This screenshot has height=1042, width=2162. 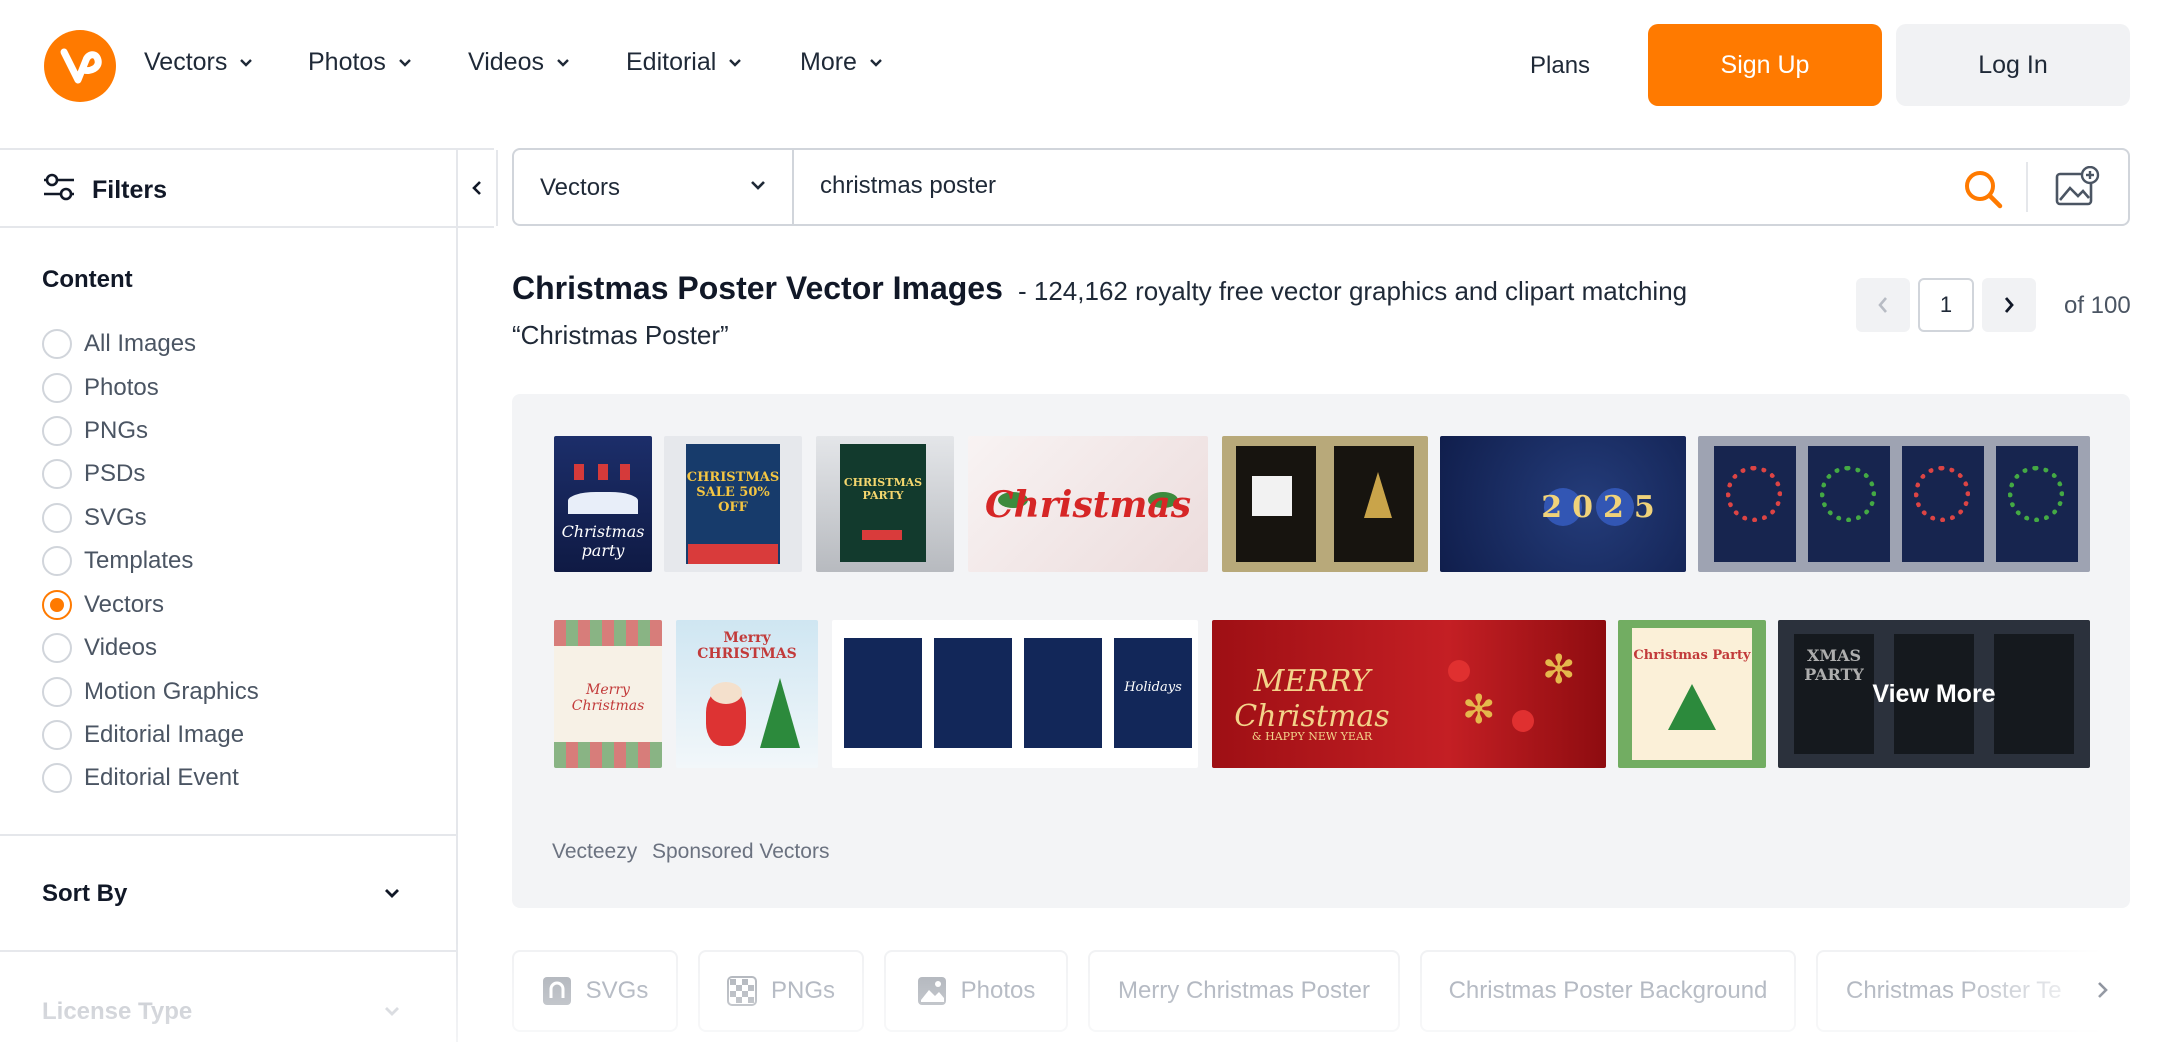 What do you see at coordinates (87, 279) in the screenshot?
I see `content-section-title: Content` at bounding box center [87, 279].